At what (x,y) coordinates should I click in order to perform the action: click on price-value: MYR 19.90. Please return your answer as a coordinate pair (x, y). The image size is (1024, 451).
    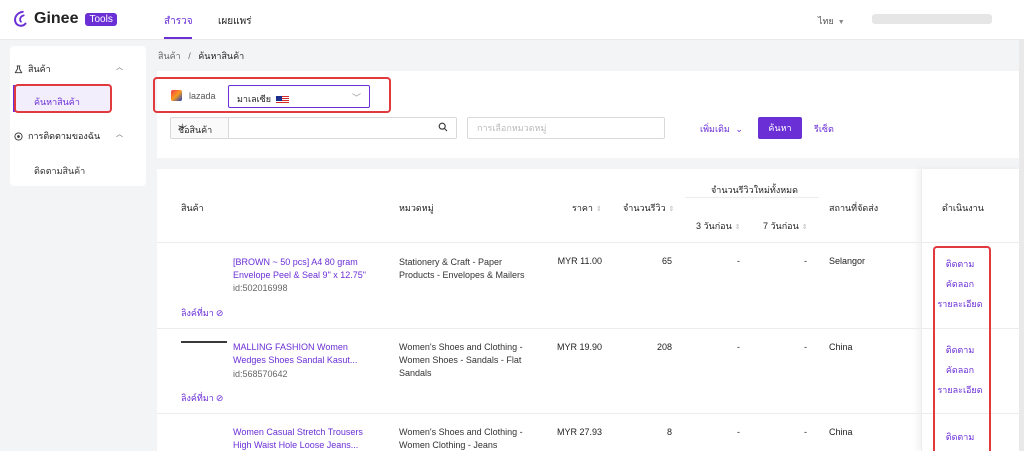
    Looking at the image, I should click on (579, 347).